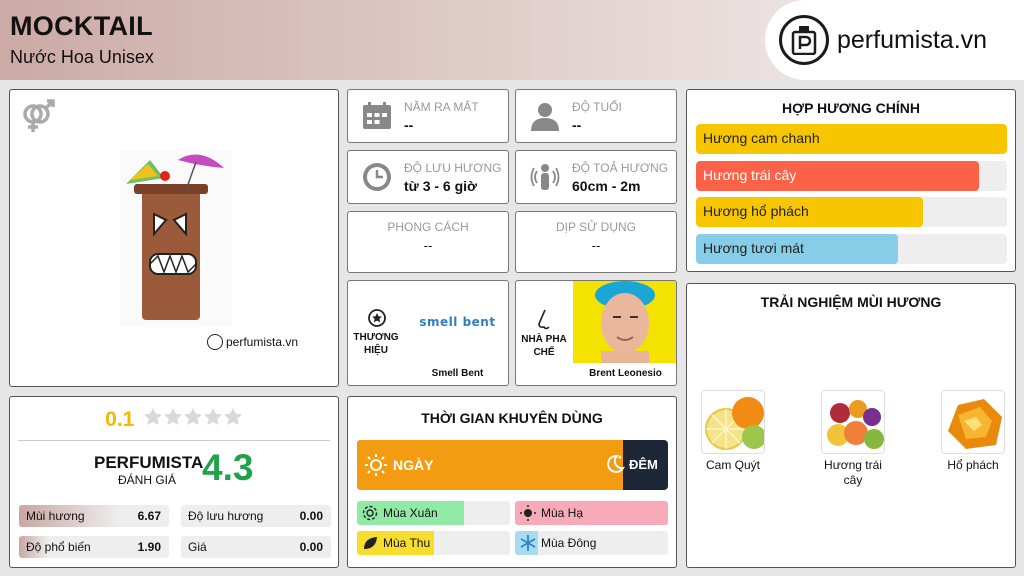  Describe the element at coordinates (377, 177) in the screenshot. I see `clock-icon` at that location.